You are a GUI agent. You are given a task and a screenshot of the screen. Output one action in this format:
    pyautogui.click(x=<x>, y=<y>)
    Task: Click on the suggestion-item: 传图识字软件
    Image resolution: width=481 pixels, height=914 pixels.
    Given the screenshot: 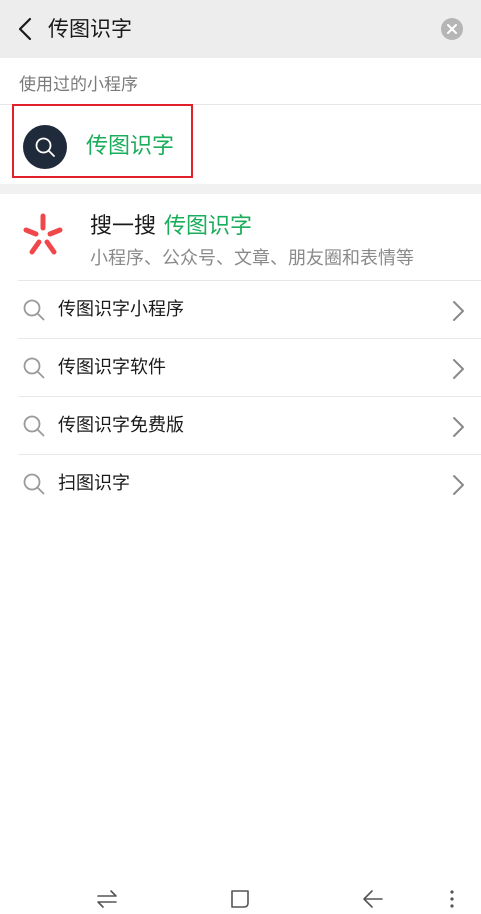 What is the action you would take?
    pyautogui.click(x=240, y=368)
    